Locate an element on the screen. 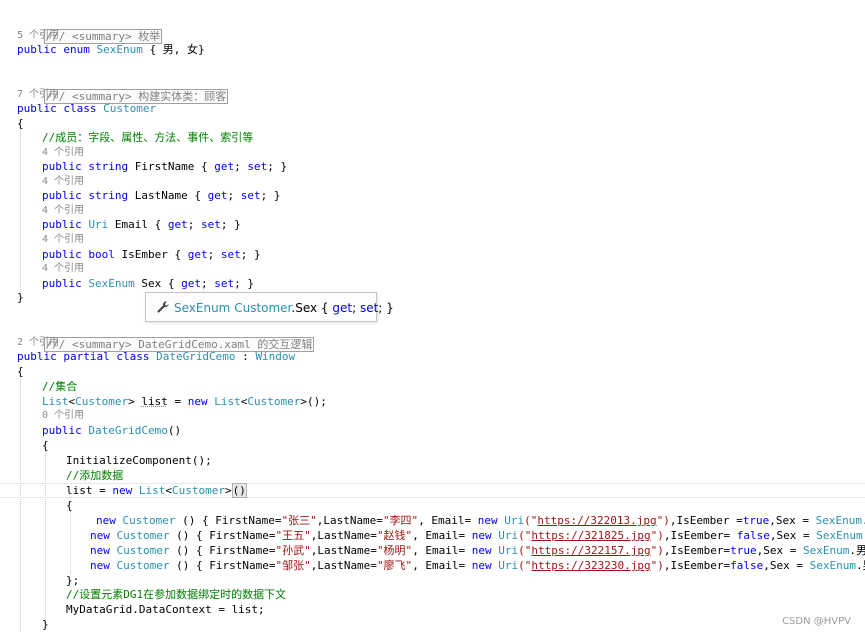  keyword: public is located at coordinates (65, 283).